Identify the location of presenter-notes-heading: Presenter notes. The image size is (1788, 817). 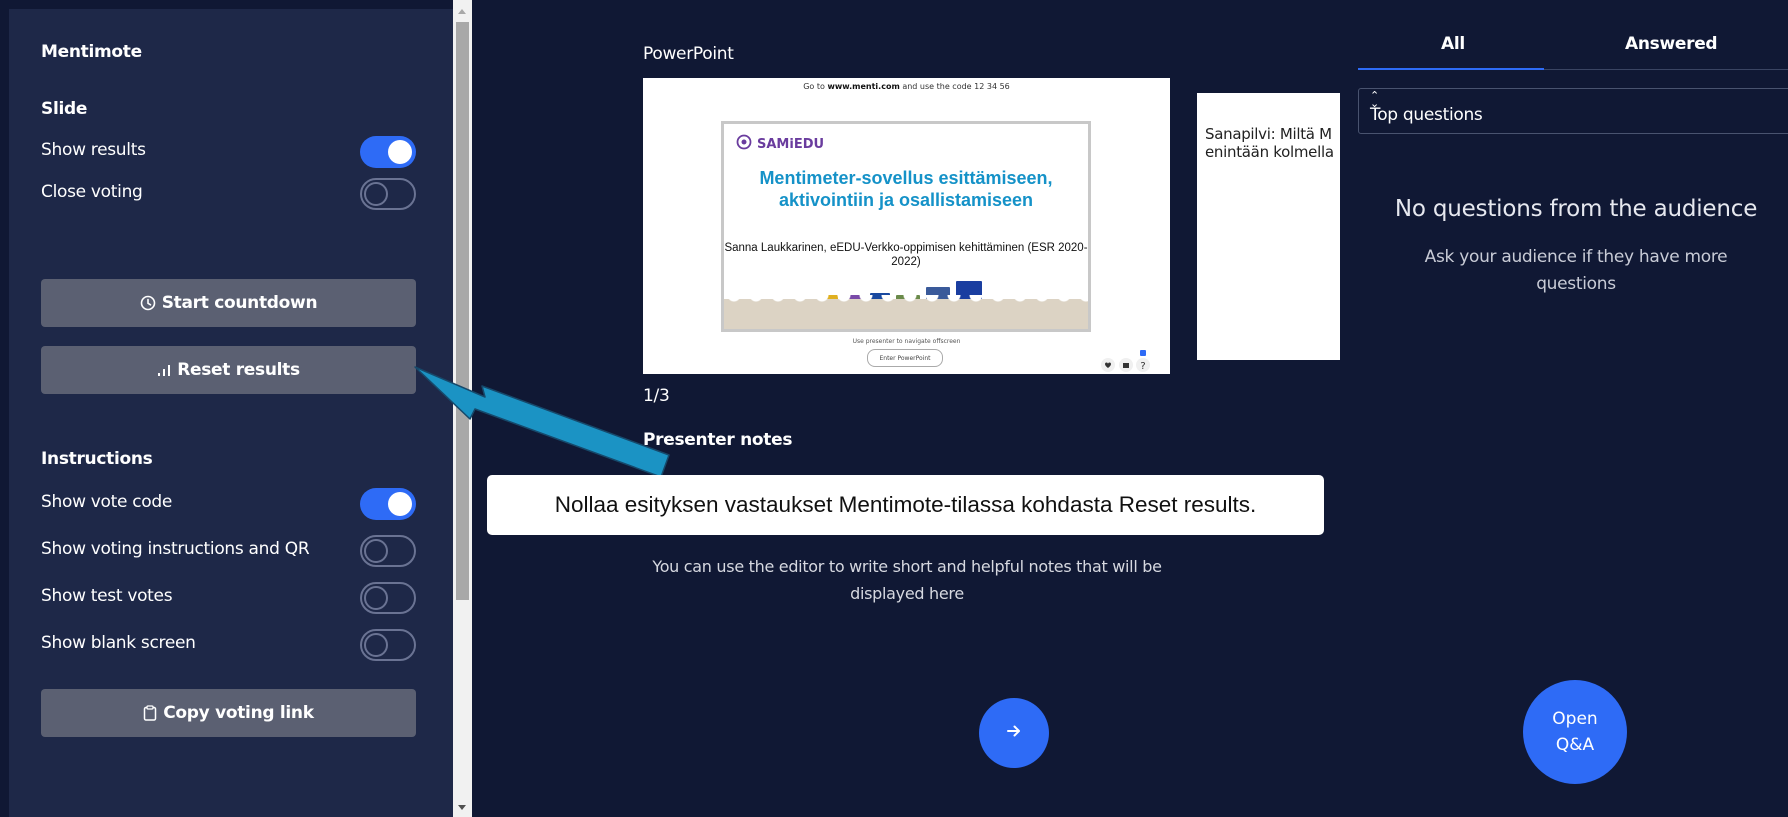
(718, 440).